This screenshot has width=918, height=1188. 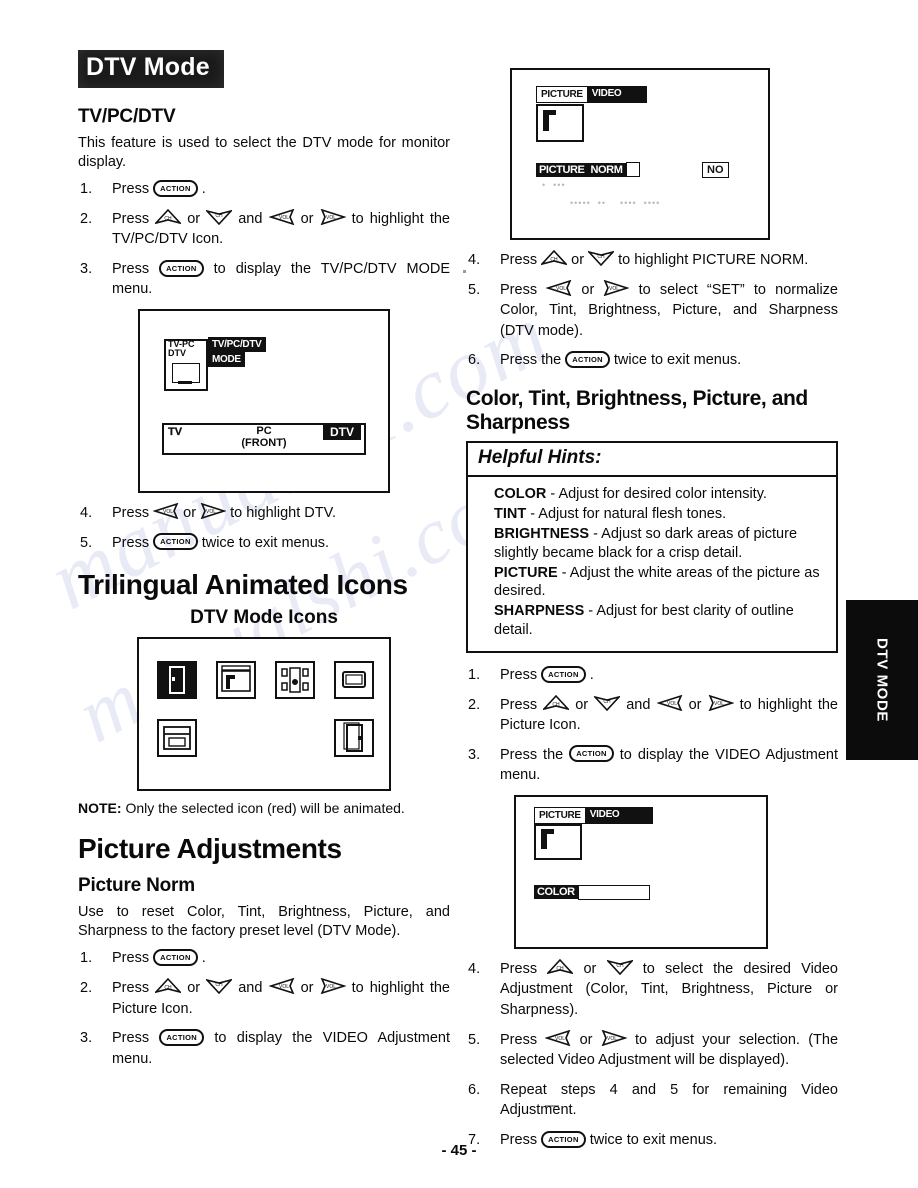 What do you see at coordinates (237, 344) in the screenshot?
I see `osd-title-line1: TV/PC/DTV` at bounding box center [237, 344].